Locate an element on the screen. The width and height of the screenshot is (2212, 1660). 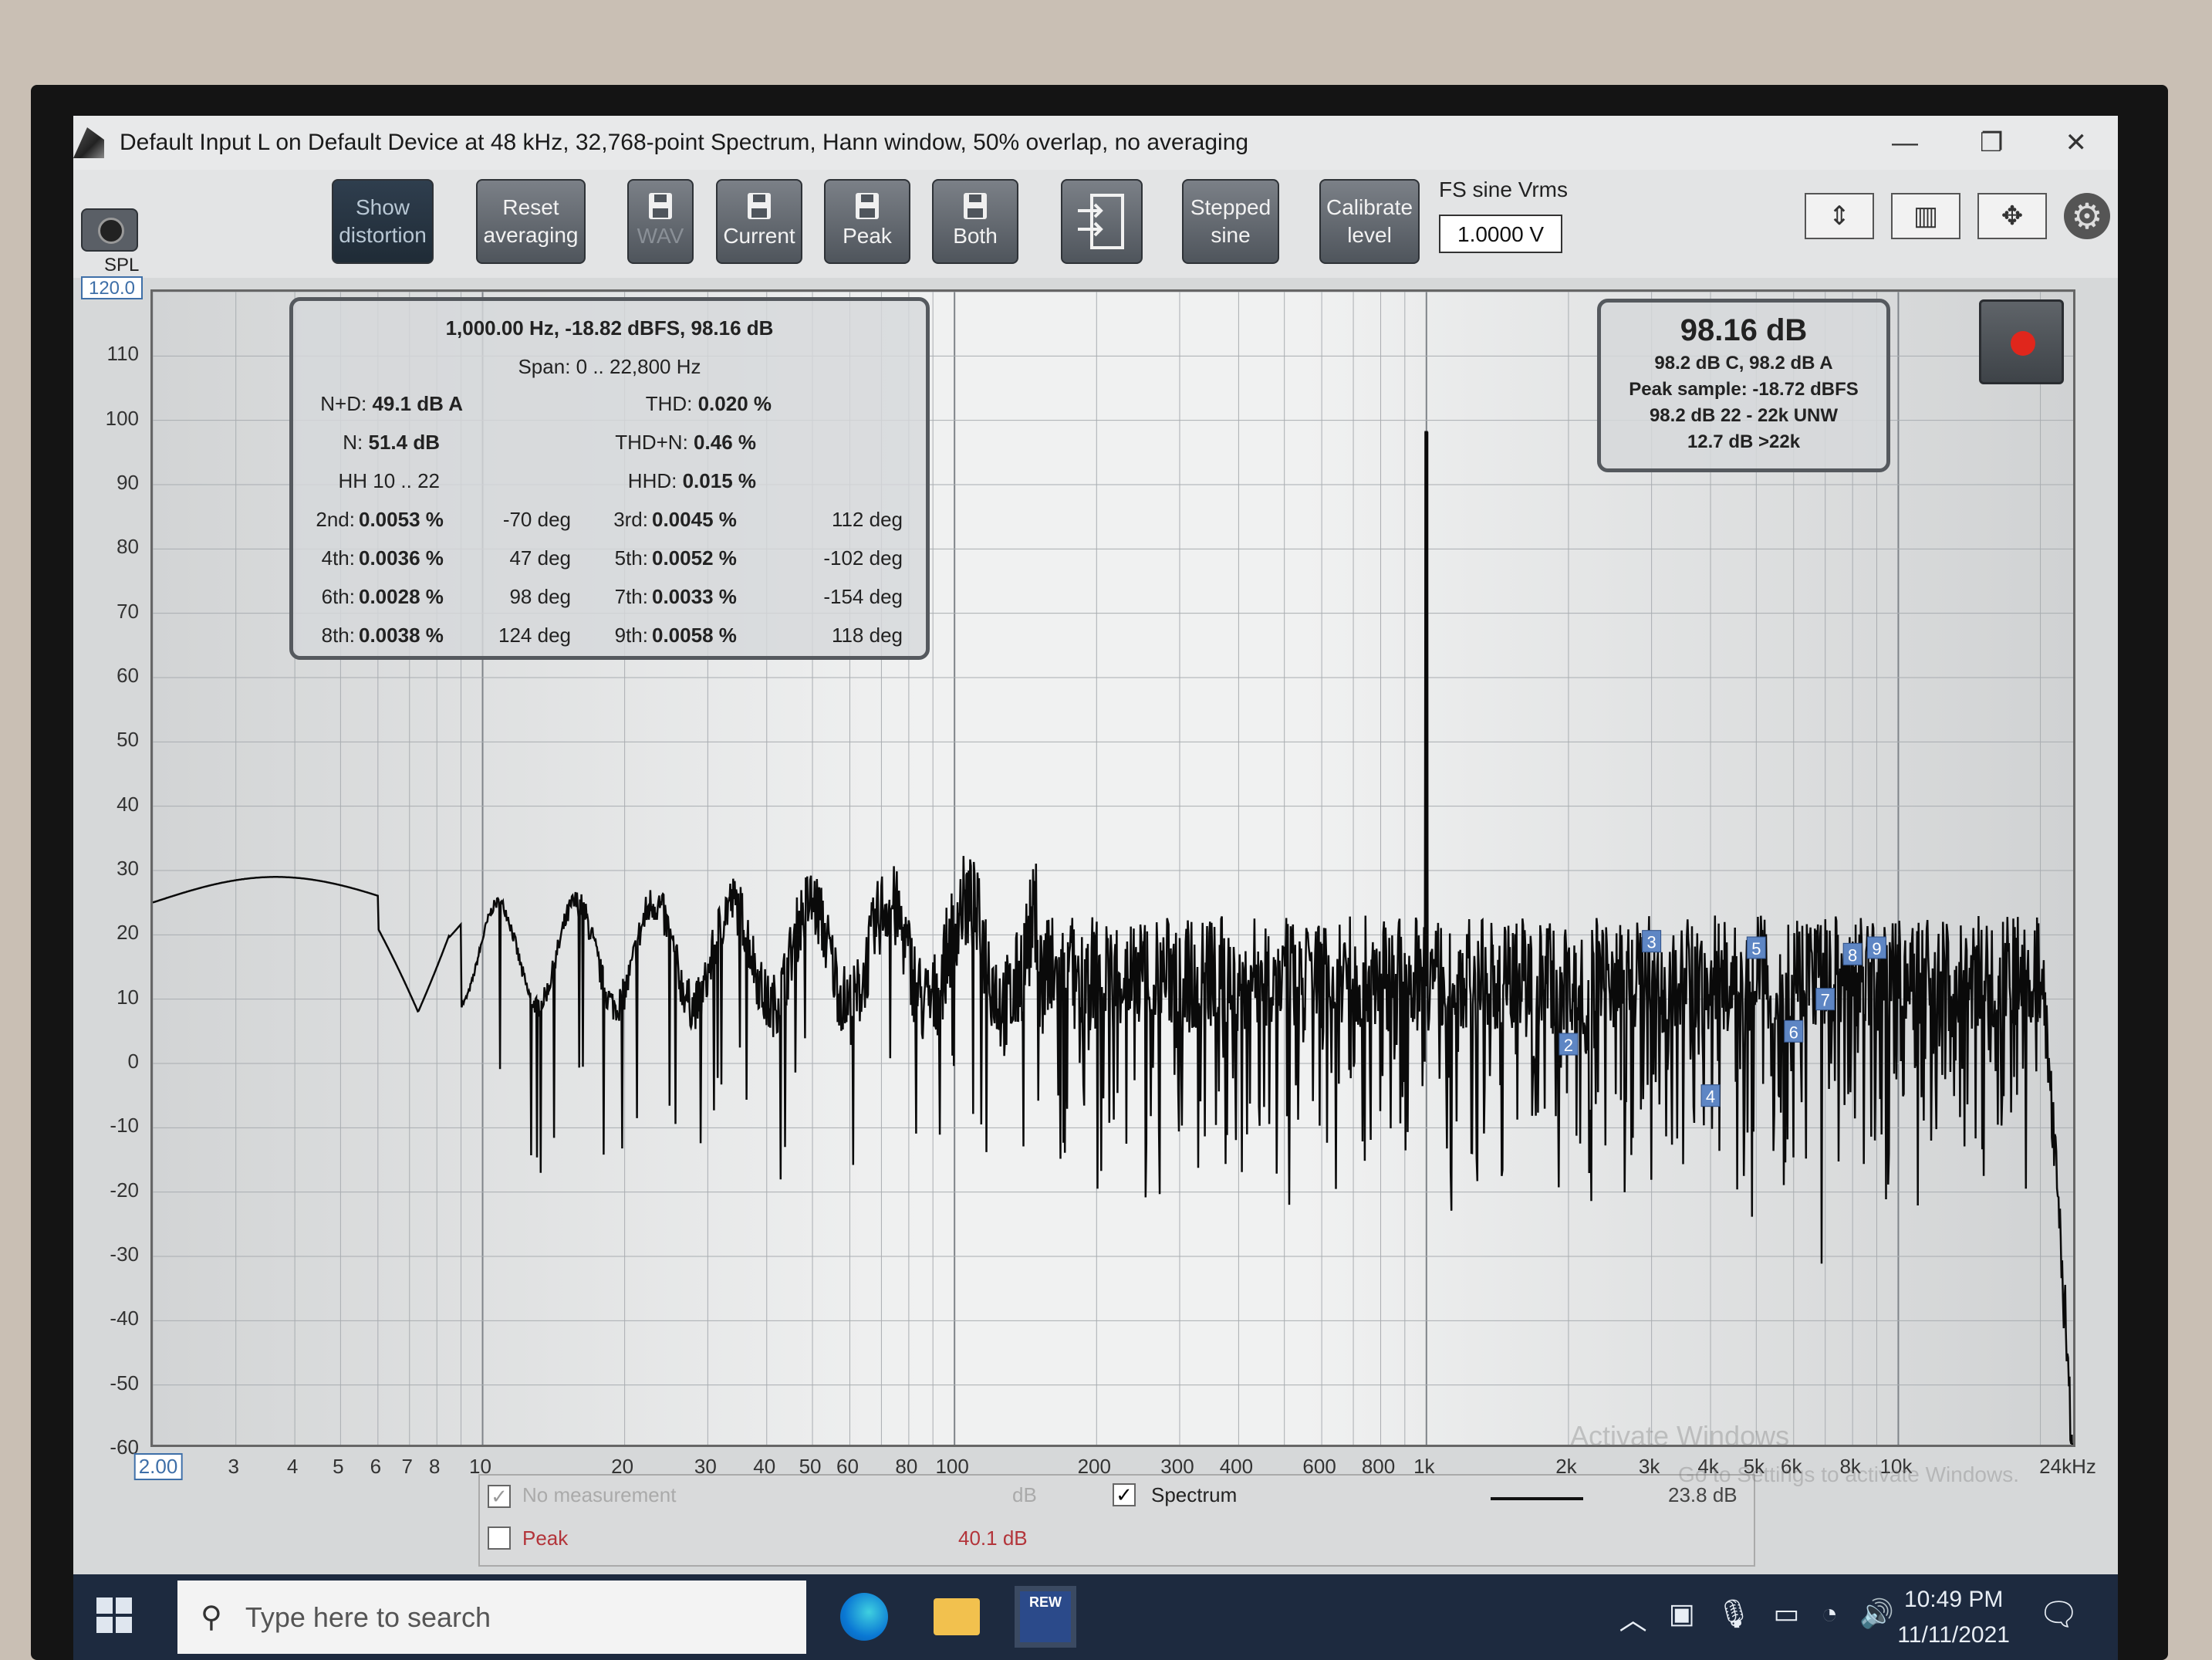
x-tick-label: 8 is located at coordinates (435, 1466).